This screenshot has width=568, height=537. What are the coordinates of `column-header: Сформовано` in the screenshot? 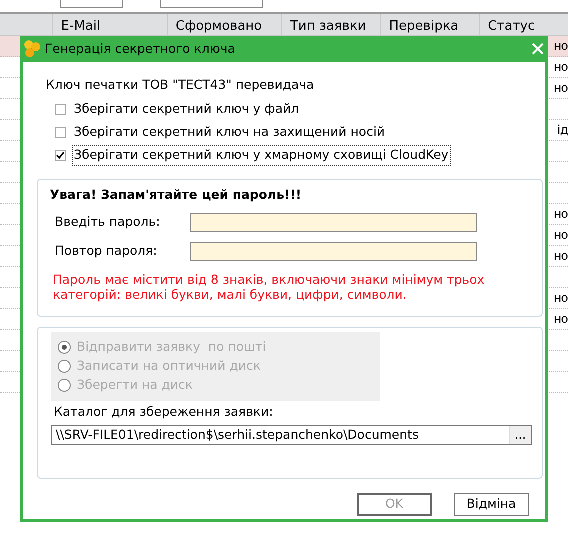 It's located at (224, 24).